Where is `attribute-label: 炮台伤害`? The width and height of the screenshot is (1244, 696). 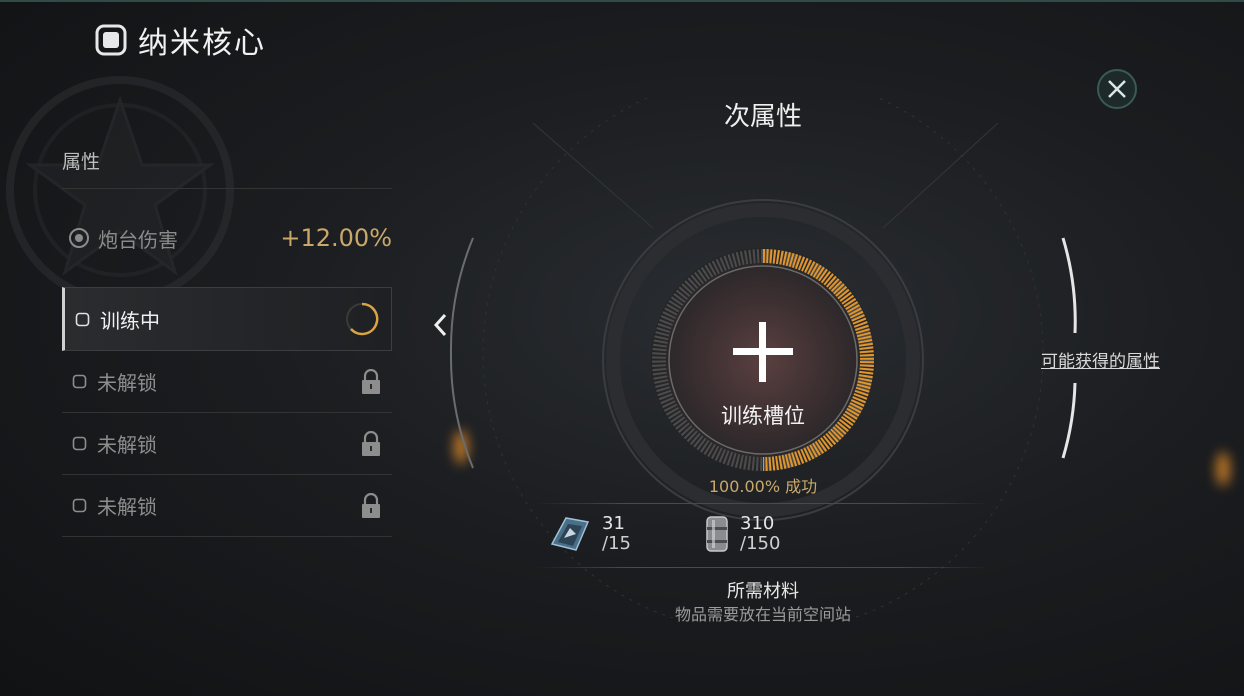 attribute-label: 炮台伤害 is located at coordinates (138, 239).